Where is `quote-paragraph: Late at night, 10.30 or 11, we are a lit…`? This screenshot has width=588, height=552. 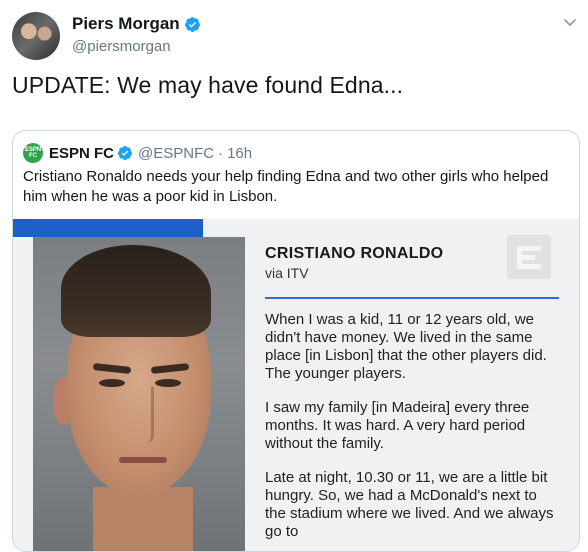 quote-paragraph: Late at night, 10.30 or 11, we are a lit… is located at coordinates (409, 504).